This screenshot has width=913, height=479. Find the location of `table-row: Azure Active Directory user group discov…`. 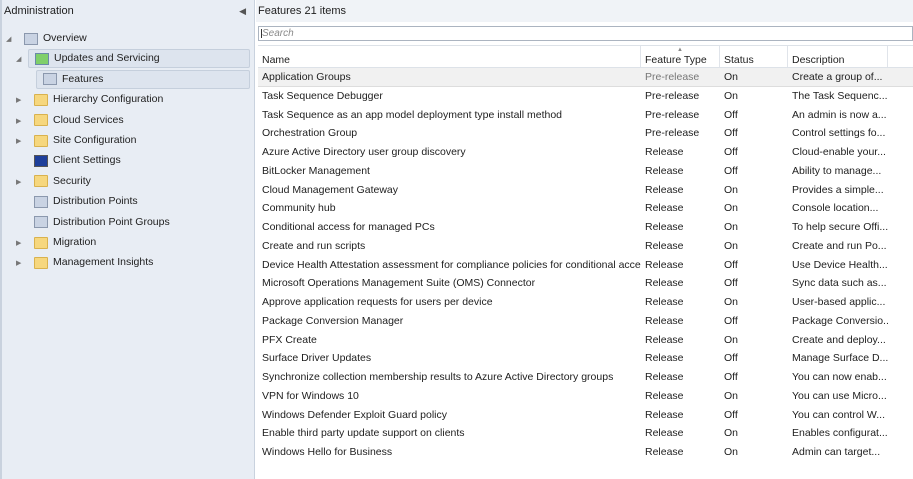

table-row: Azure Active Directory user group discov… is located at coordinates (585, 152).